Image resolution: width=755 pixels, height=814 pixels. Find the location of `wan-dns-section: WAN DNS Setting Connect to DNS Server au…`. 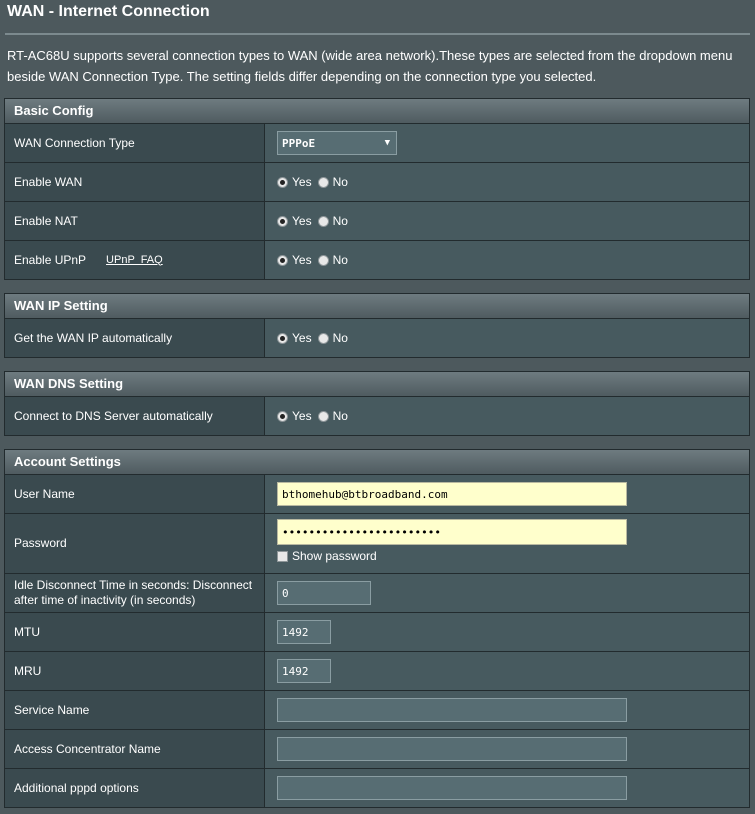

wan-dns-section: WAN DNS Setting Connect to DNS Server au… is located at coordinates (377, 403).